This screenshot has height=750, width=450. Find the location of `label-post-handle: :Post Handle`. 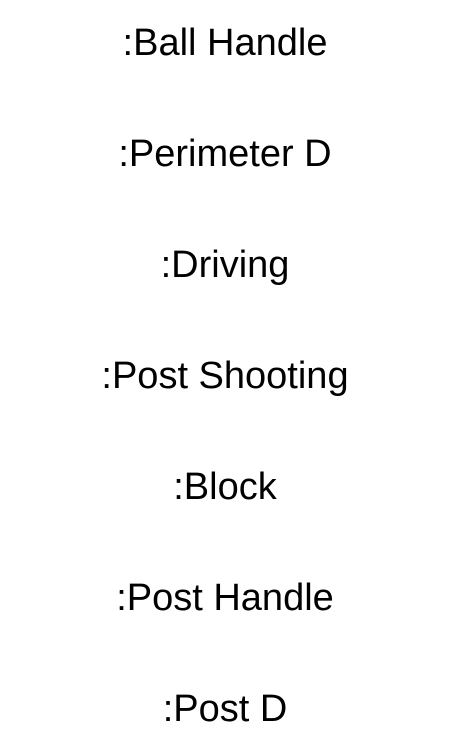

label-post-handle: :Post Handle is located at coordinates (225, 598).